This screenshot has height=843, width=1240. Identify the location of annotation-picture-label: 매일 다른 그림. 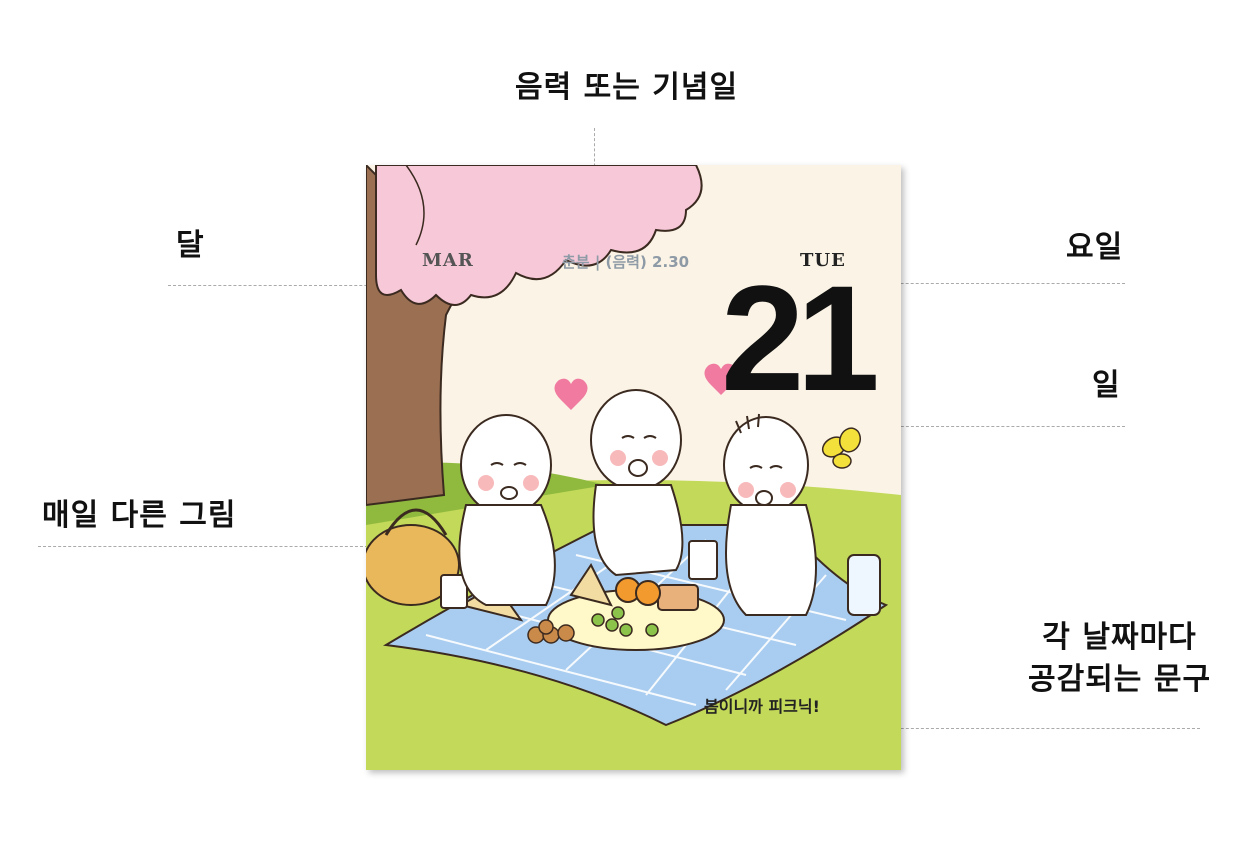
(139, 515).